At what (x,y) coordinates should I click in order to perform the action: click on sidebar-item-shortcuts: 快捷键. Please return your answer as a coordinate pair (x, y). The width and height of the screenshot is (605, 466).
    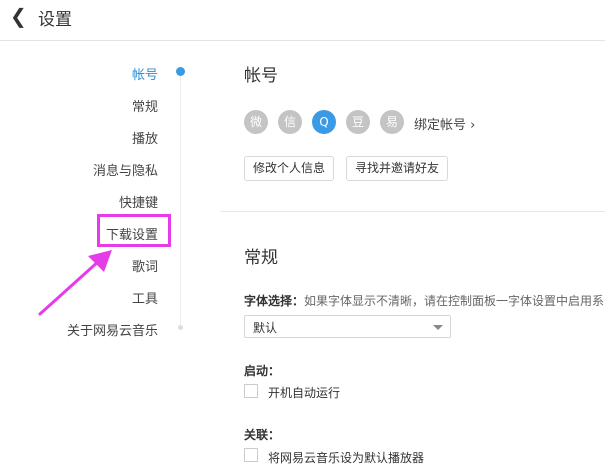
    Looking at the image, I should click on (138, 201).